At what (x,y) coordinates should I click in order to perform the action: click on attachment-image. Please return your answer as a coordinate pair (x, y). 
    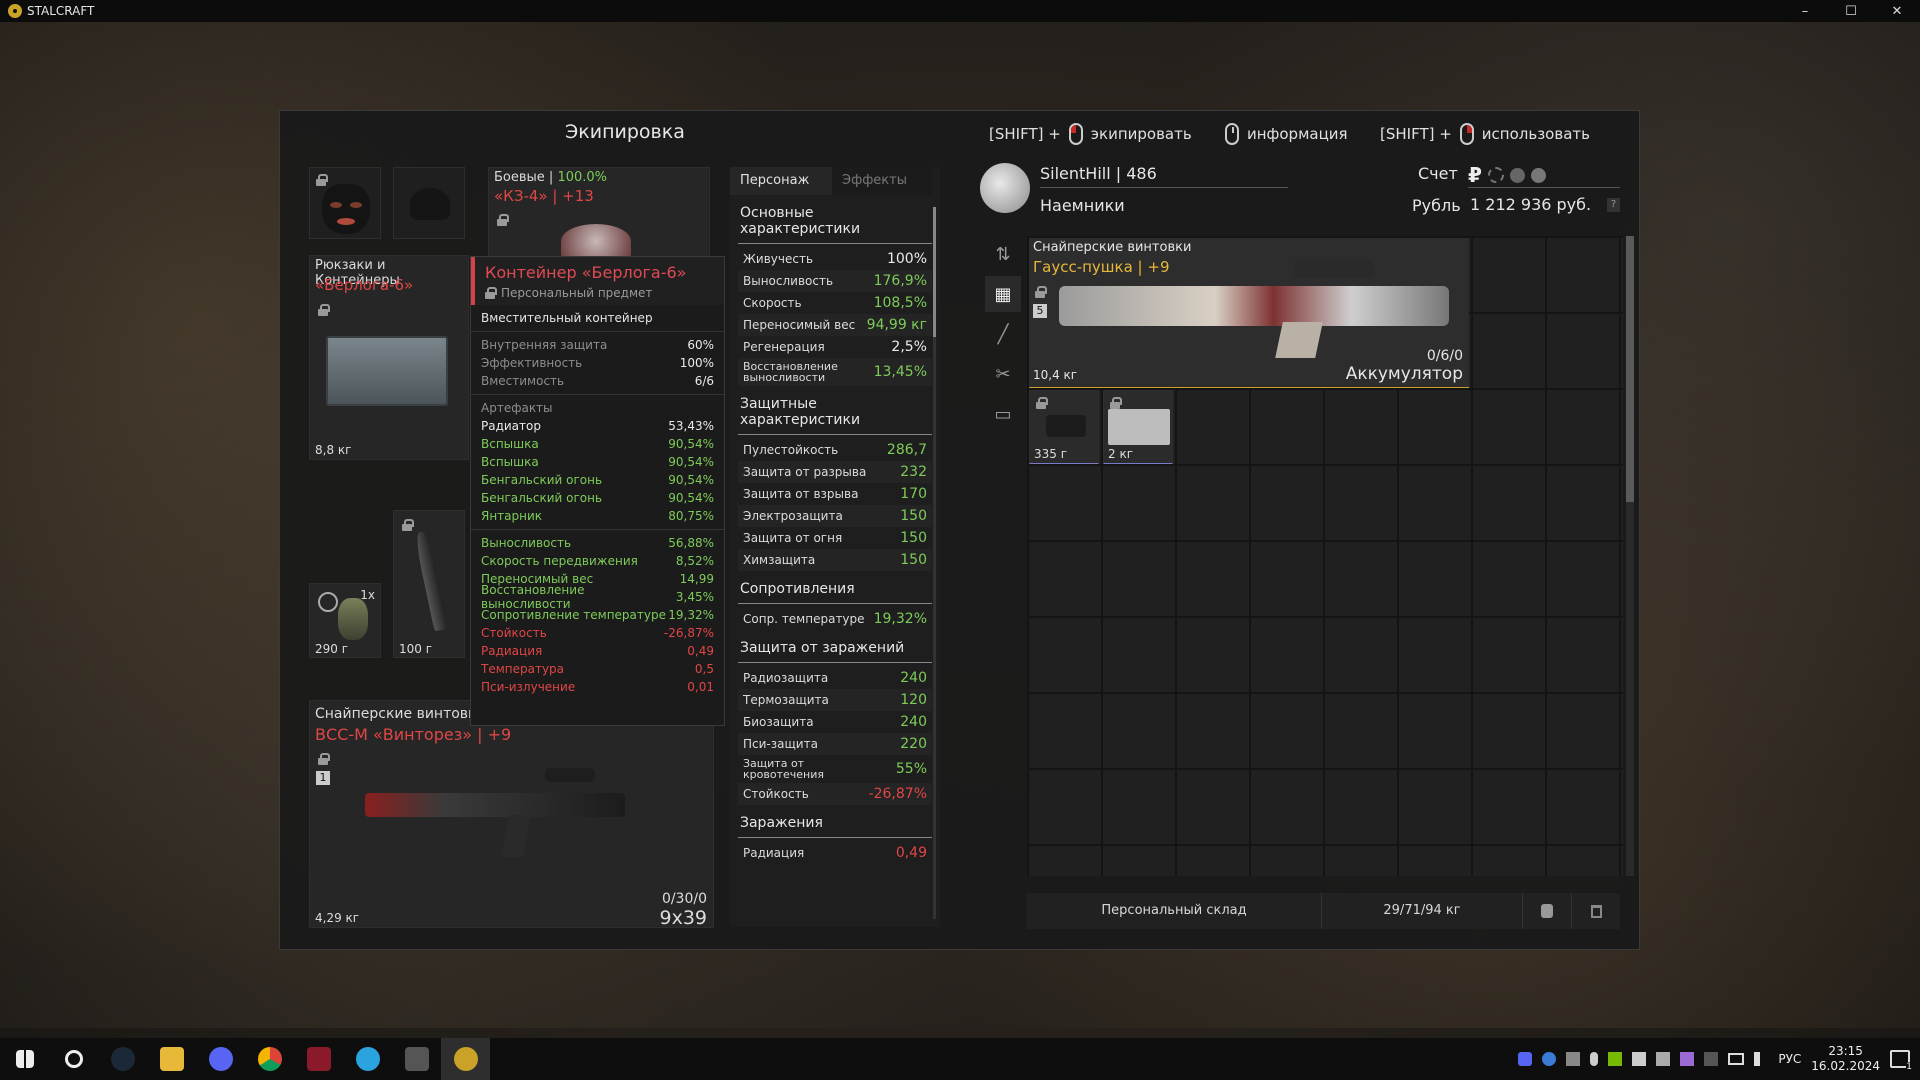
    Looking at the image, I should click on (1066, 426).